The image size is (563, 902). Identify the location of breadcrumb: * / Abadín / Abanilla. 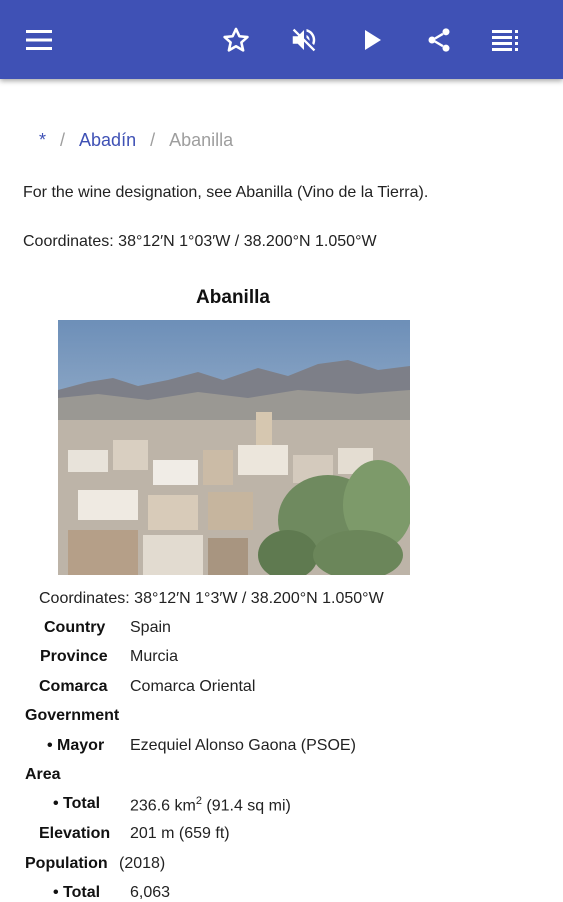
(136, 140).